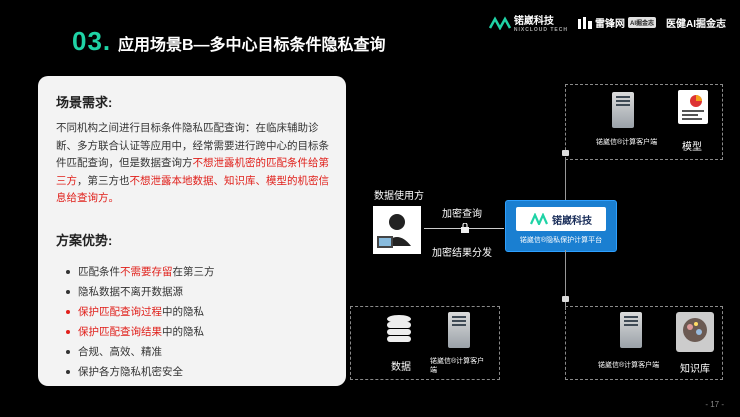  I want to click on platform-caption: 锘崴信®隐私保护计算平台, so click(561, 240).